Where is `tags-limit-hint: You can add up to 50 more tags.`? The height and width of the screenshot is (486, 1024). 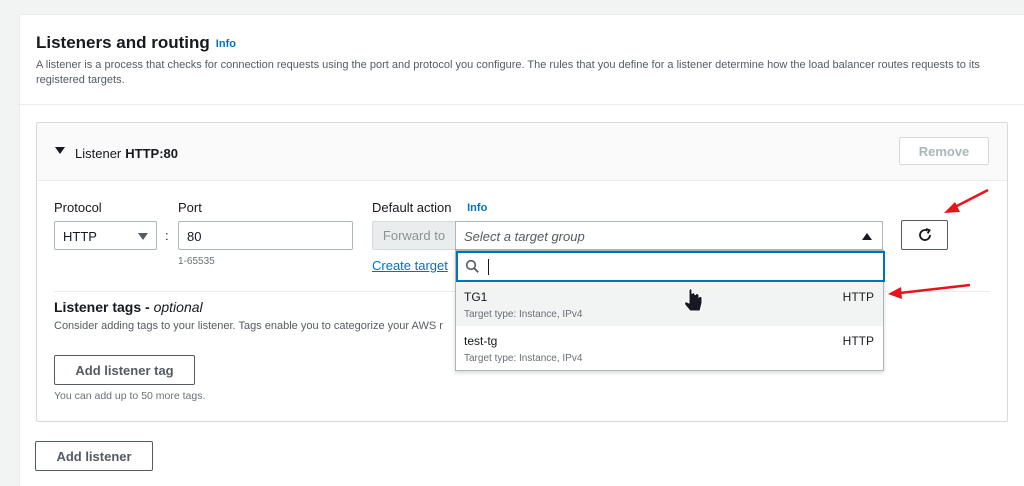
tags-limit-hint: You can add up to 50 more tags. is located at coordinates (130, 396).